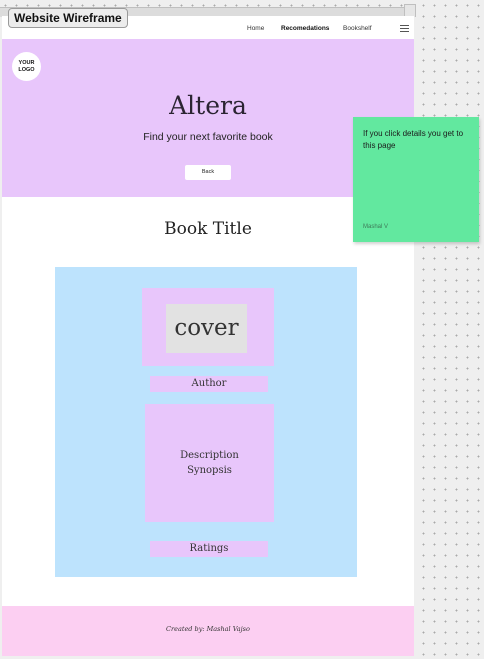 The image size is (484, 659). What do you see at coordinates (209, 463) in the screenshot?
I see `description-field: Description Synopsis` at bounding box center [209, 463].